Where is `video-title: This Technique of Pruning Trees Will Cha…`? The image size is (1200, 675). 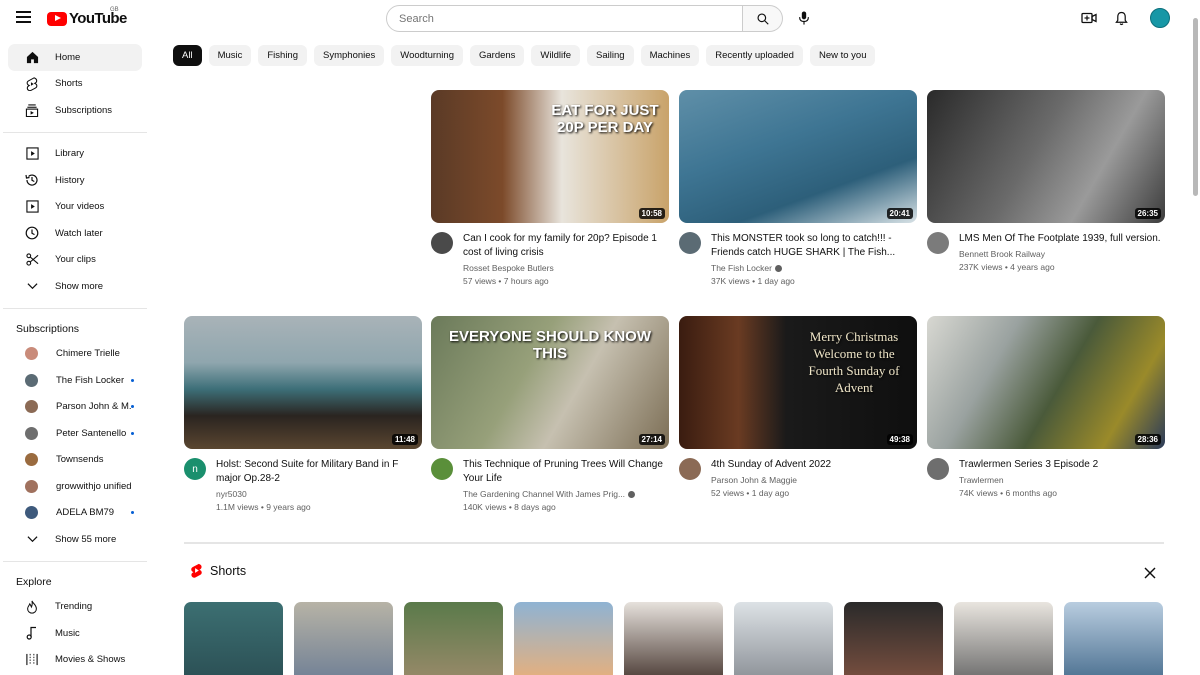
video-title: This Technique of Pruning Trees Will Cha… is located at coordinates (566, 472).